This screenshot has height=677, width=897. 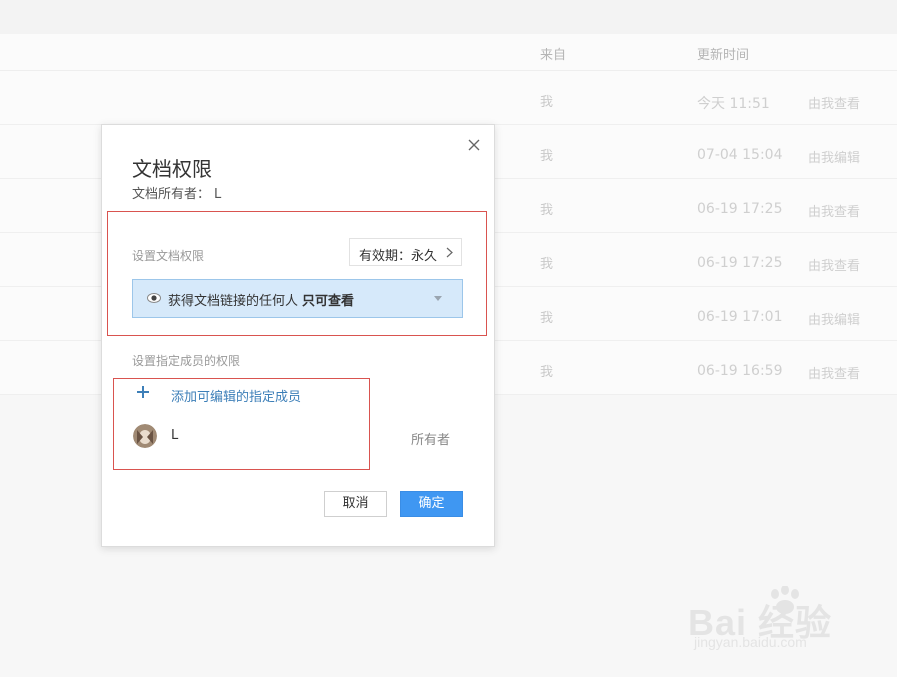 What do you see at coordinates (448, 17) in the screenshot?
I see `top-band` at bounding box center [448, 17].